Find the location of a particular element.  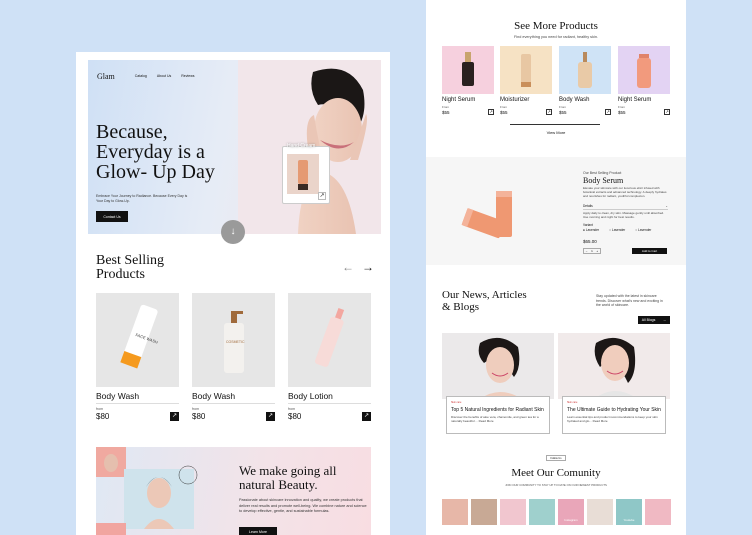

contact-us-button: Contact Us is located at coordinates (112, 216).